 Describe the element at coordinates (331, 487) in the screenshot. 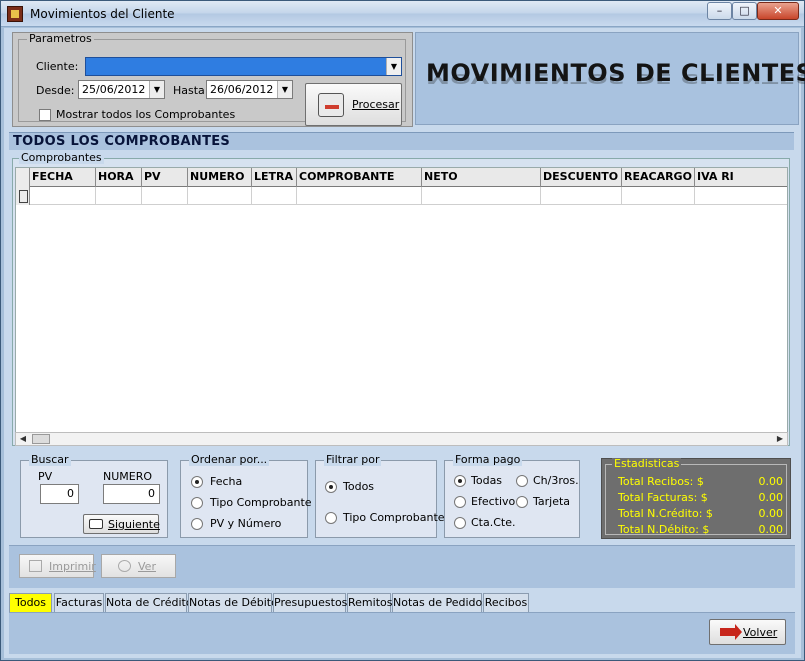

I see `filtrar-todos-radio` at that location.